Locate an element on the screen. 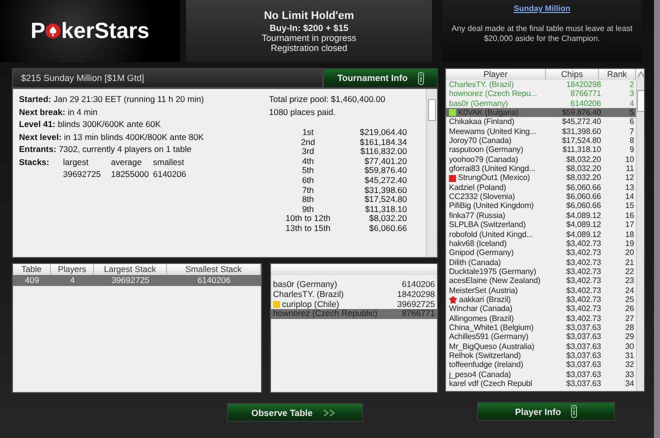 Image resolution: width=660 pixels, height=438 pixels. prize-amount: $77,401.20 is located at coordinates (385, 161).